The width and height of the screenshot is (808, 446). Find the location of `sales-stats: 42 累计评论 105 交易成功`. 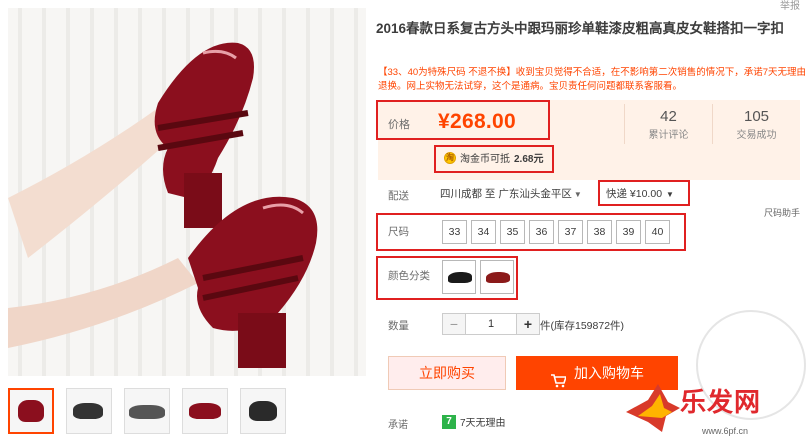

sales-stats: 42 累计评论 105 交易成功 is located at coordinates (712, 124).